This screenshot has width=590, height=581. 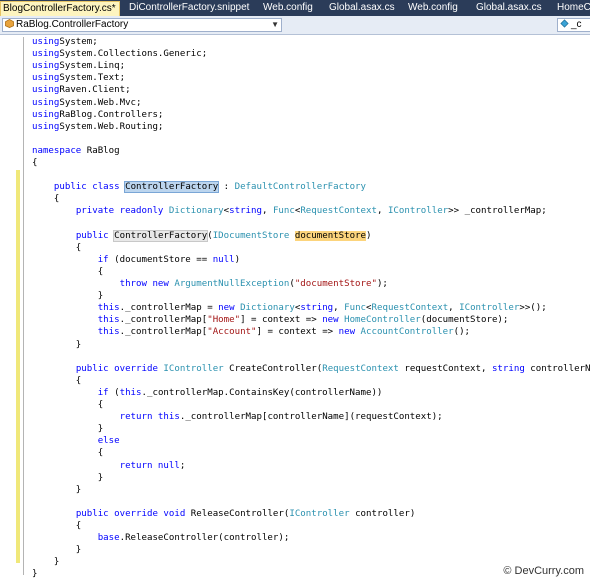 I want to click on outlining-margin, so click(x=23, y=306).